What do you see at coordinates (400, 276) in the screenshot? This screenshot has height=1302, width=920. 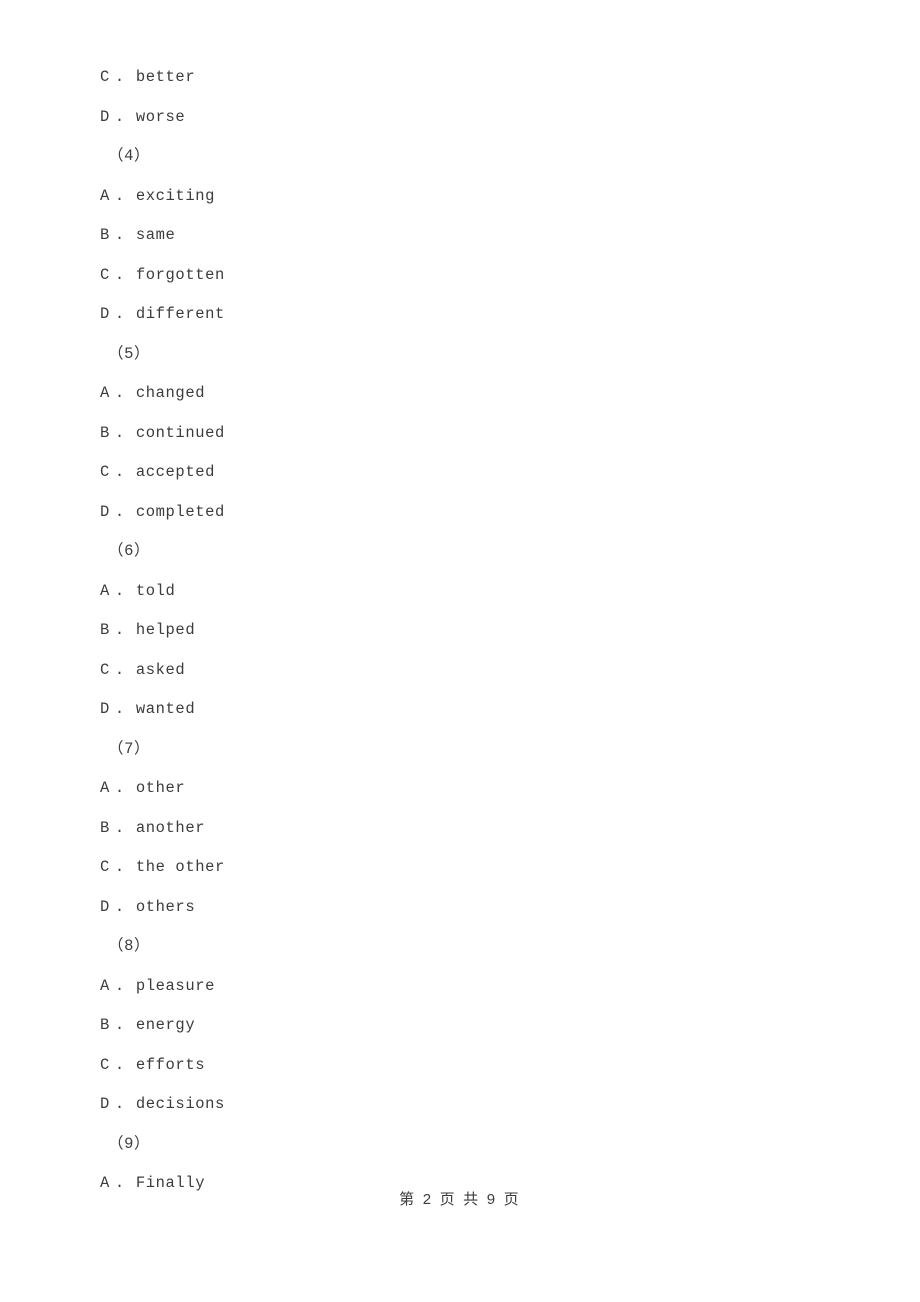 I see `answer-option: C. forgotten` at bounding box center [400, 276].